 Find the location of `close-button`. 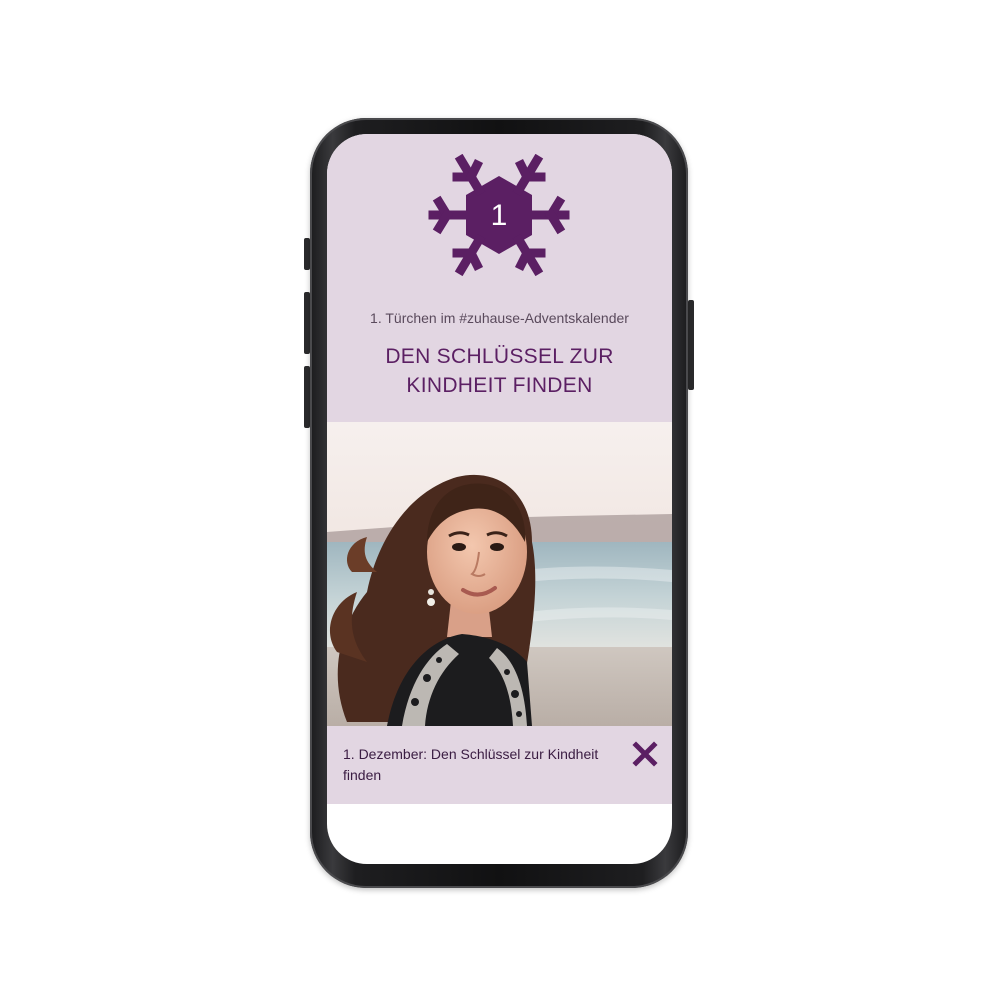

close-button is located at coordinates (645, 754).